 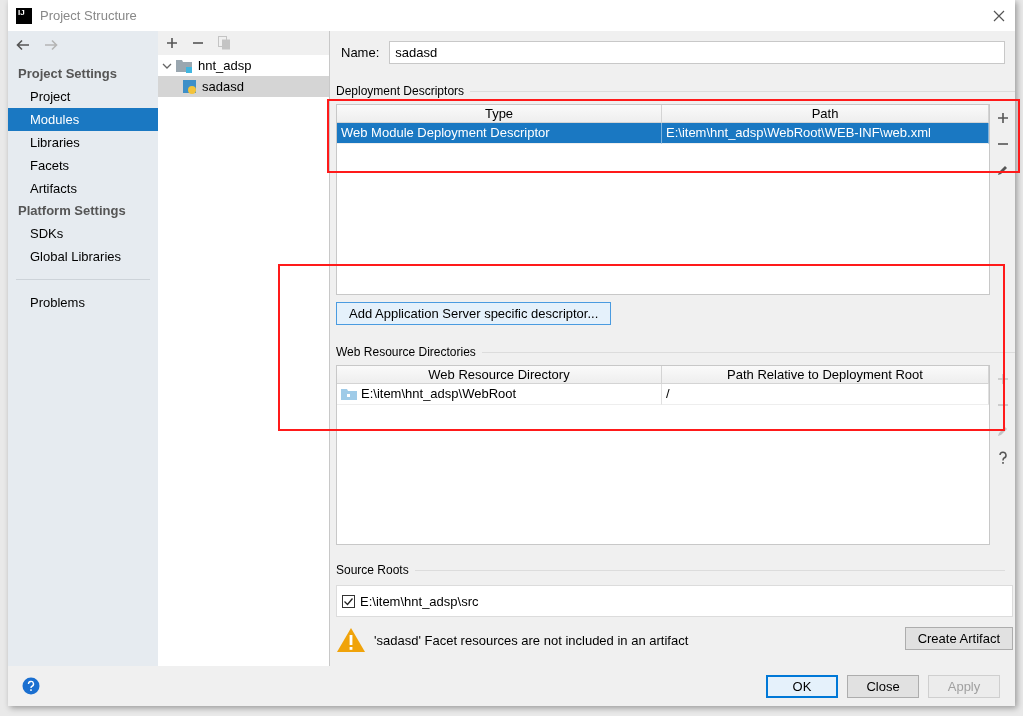 I want to click on pencil-icon, so click(x=1002, y=170).